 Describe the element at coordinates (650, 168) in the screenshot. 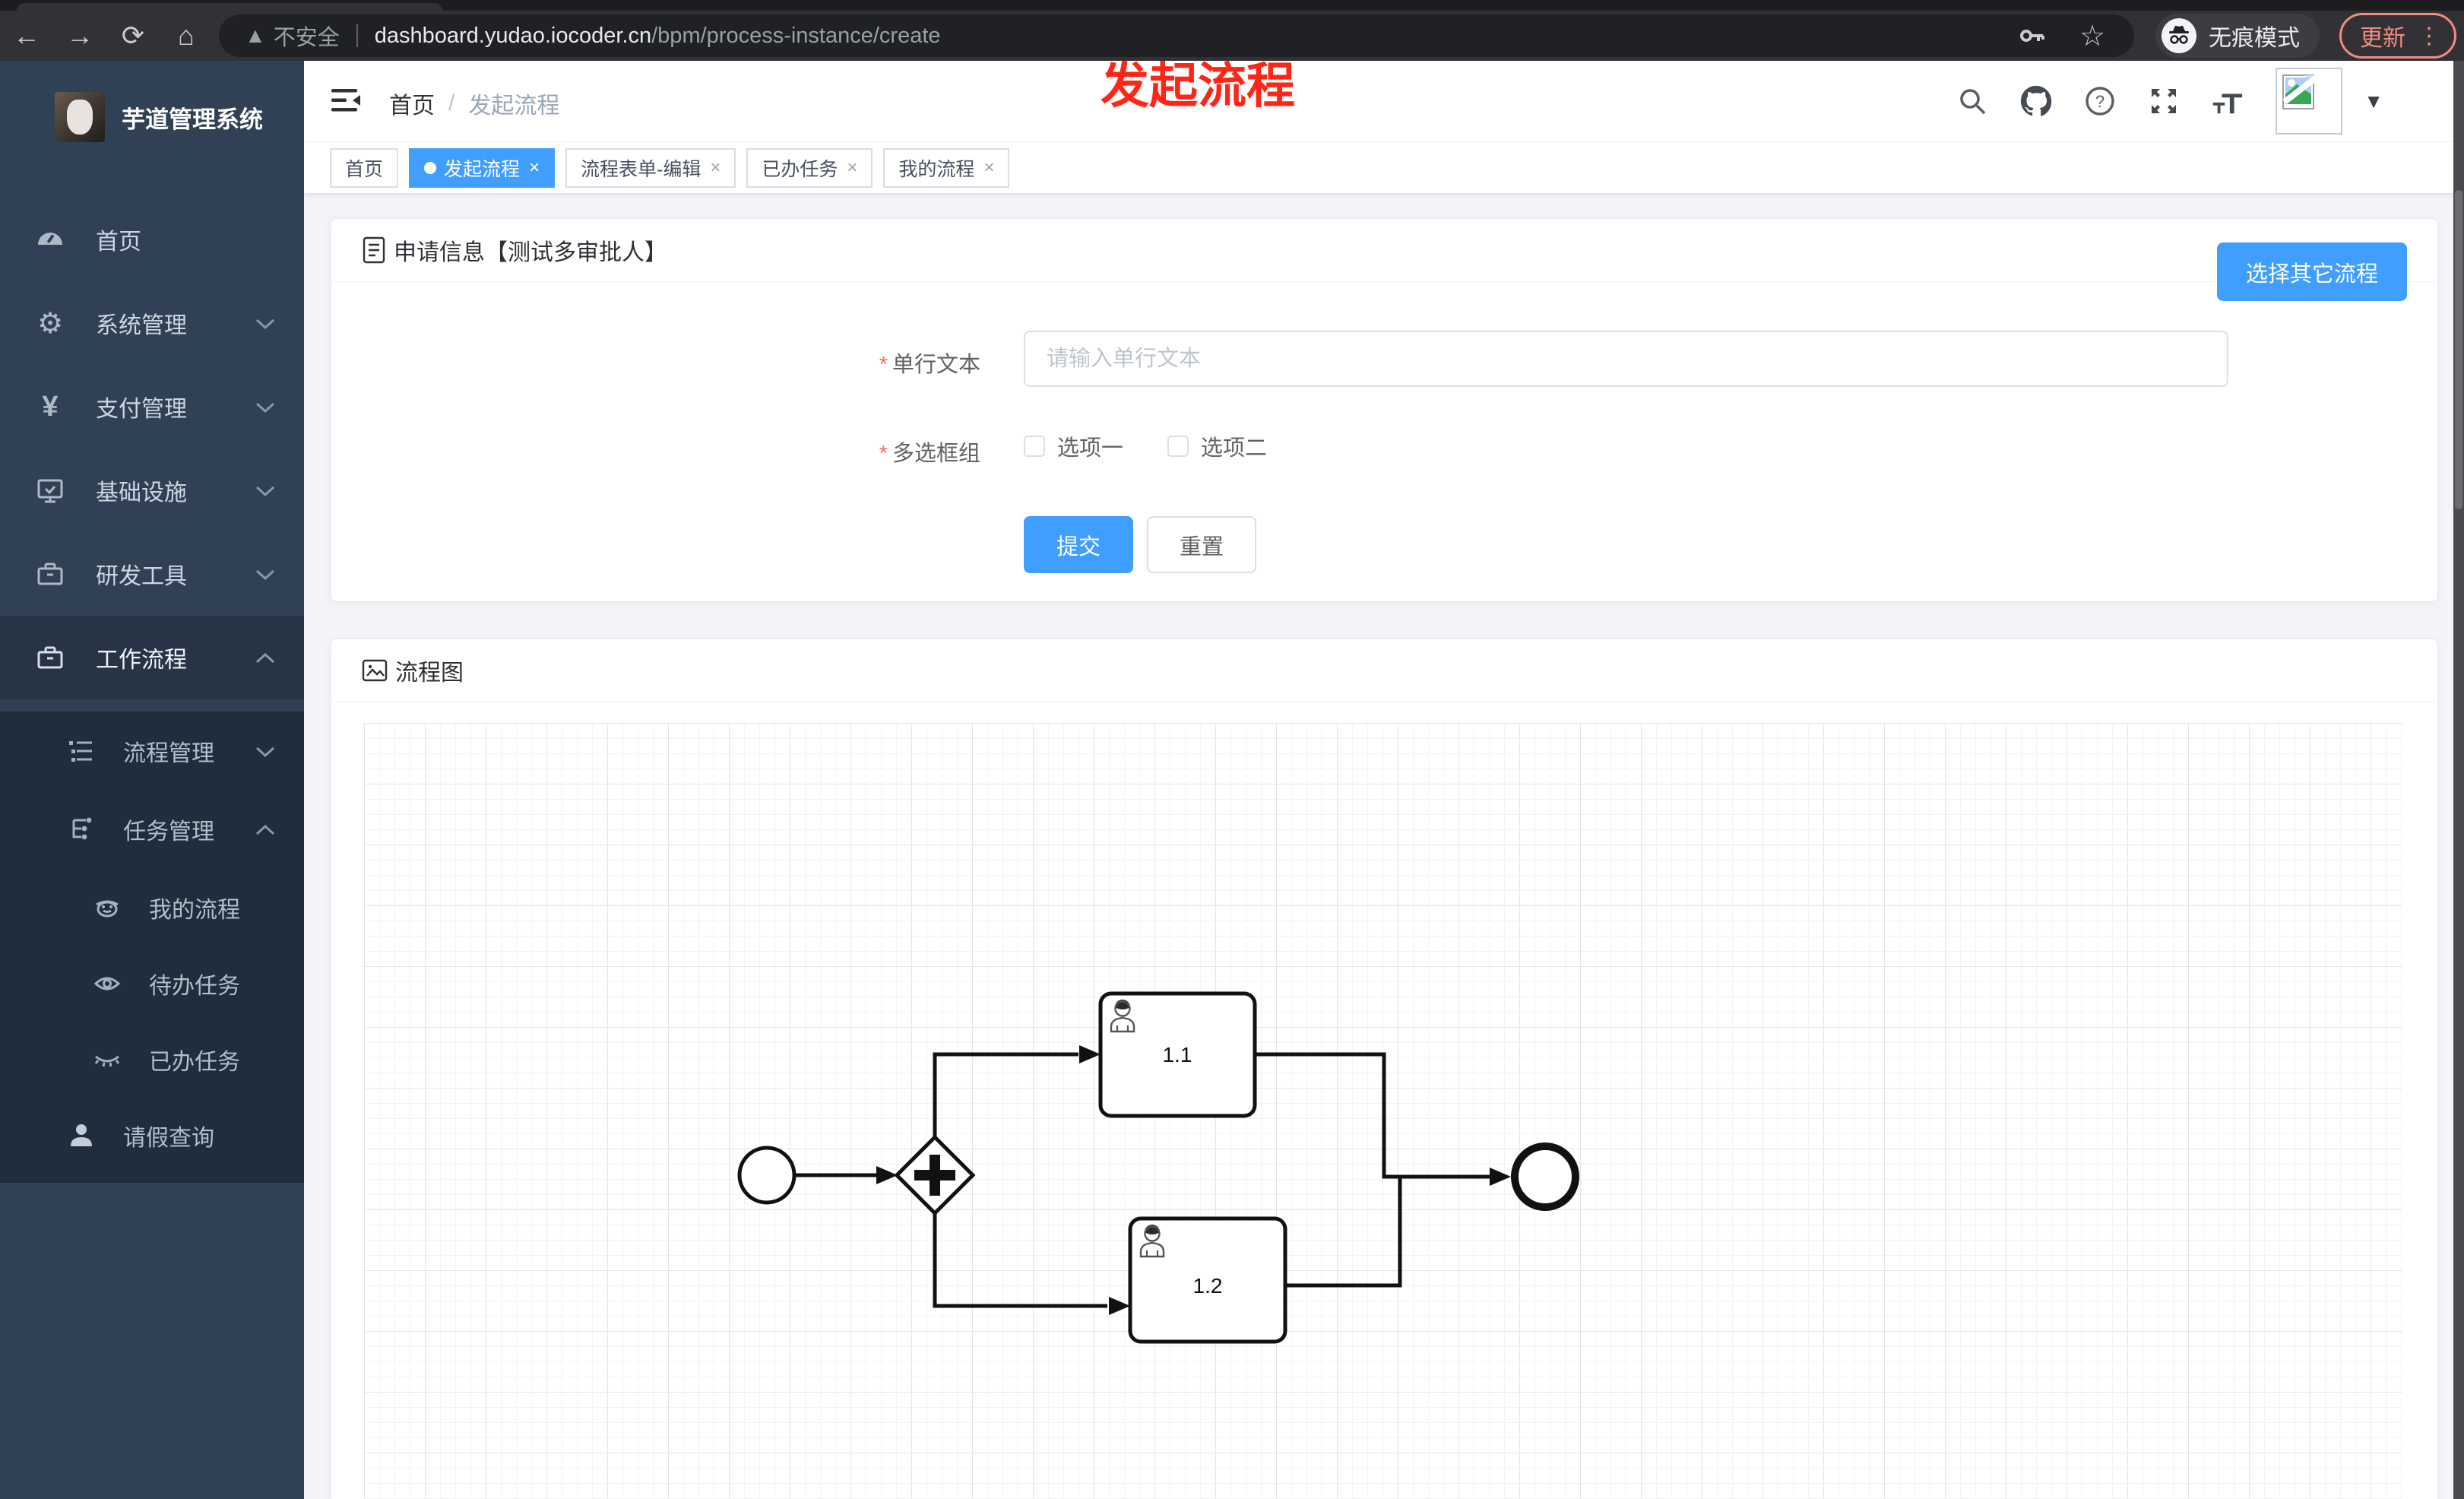

I see `tab-form-edit: 流程表单-编辑 ×` at that location.